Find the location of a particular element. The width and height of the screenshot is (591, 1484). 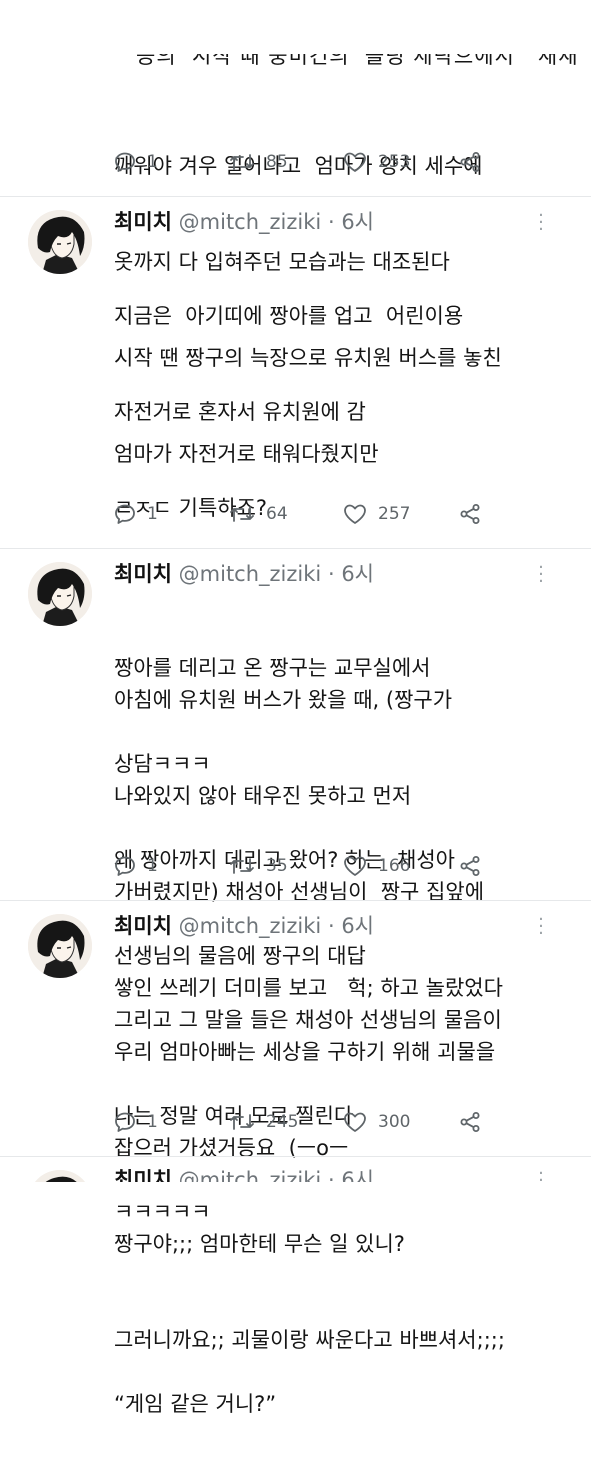

tweet: 최미치 @mitch_ziziki · 6시 ··· is located at coordinates (295, 1169).